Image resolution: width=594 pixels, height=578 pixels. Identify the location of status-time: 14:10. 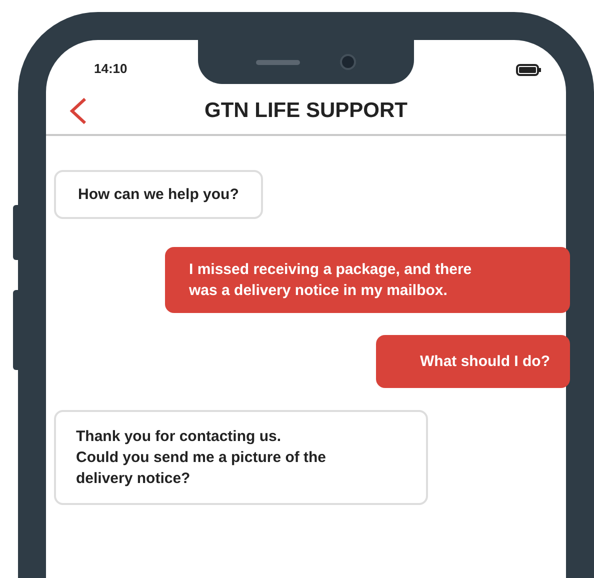
(111, 68).